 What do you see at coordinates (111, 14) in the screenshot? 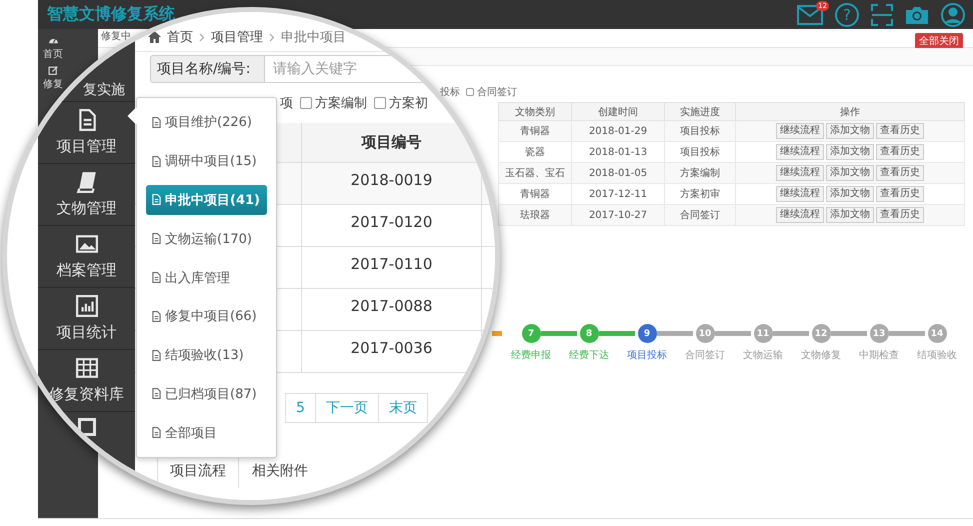
I see `app-title: 智慧文博修复系统` at bounding box center [111, 14].